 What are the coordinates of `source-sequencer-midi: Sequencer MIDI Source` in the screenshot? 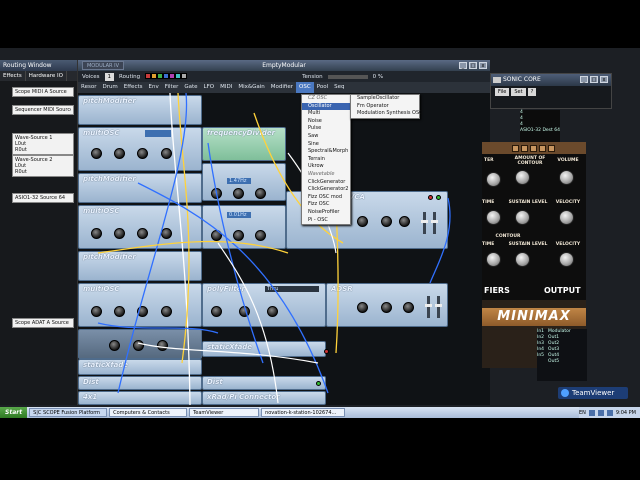 It's located at (43, 110).